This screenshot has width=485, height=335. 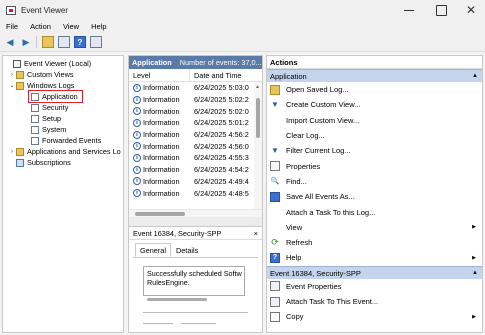 What do you see at coordinates (12, 26) in the screenshot?
I see `menu-file: File` at bounding box center [12, 26].